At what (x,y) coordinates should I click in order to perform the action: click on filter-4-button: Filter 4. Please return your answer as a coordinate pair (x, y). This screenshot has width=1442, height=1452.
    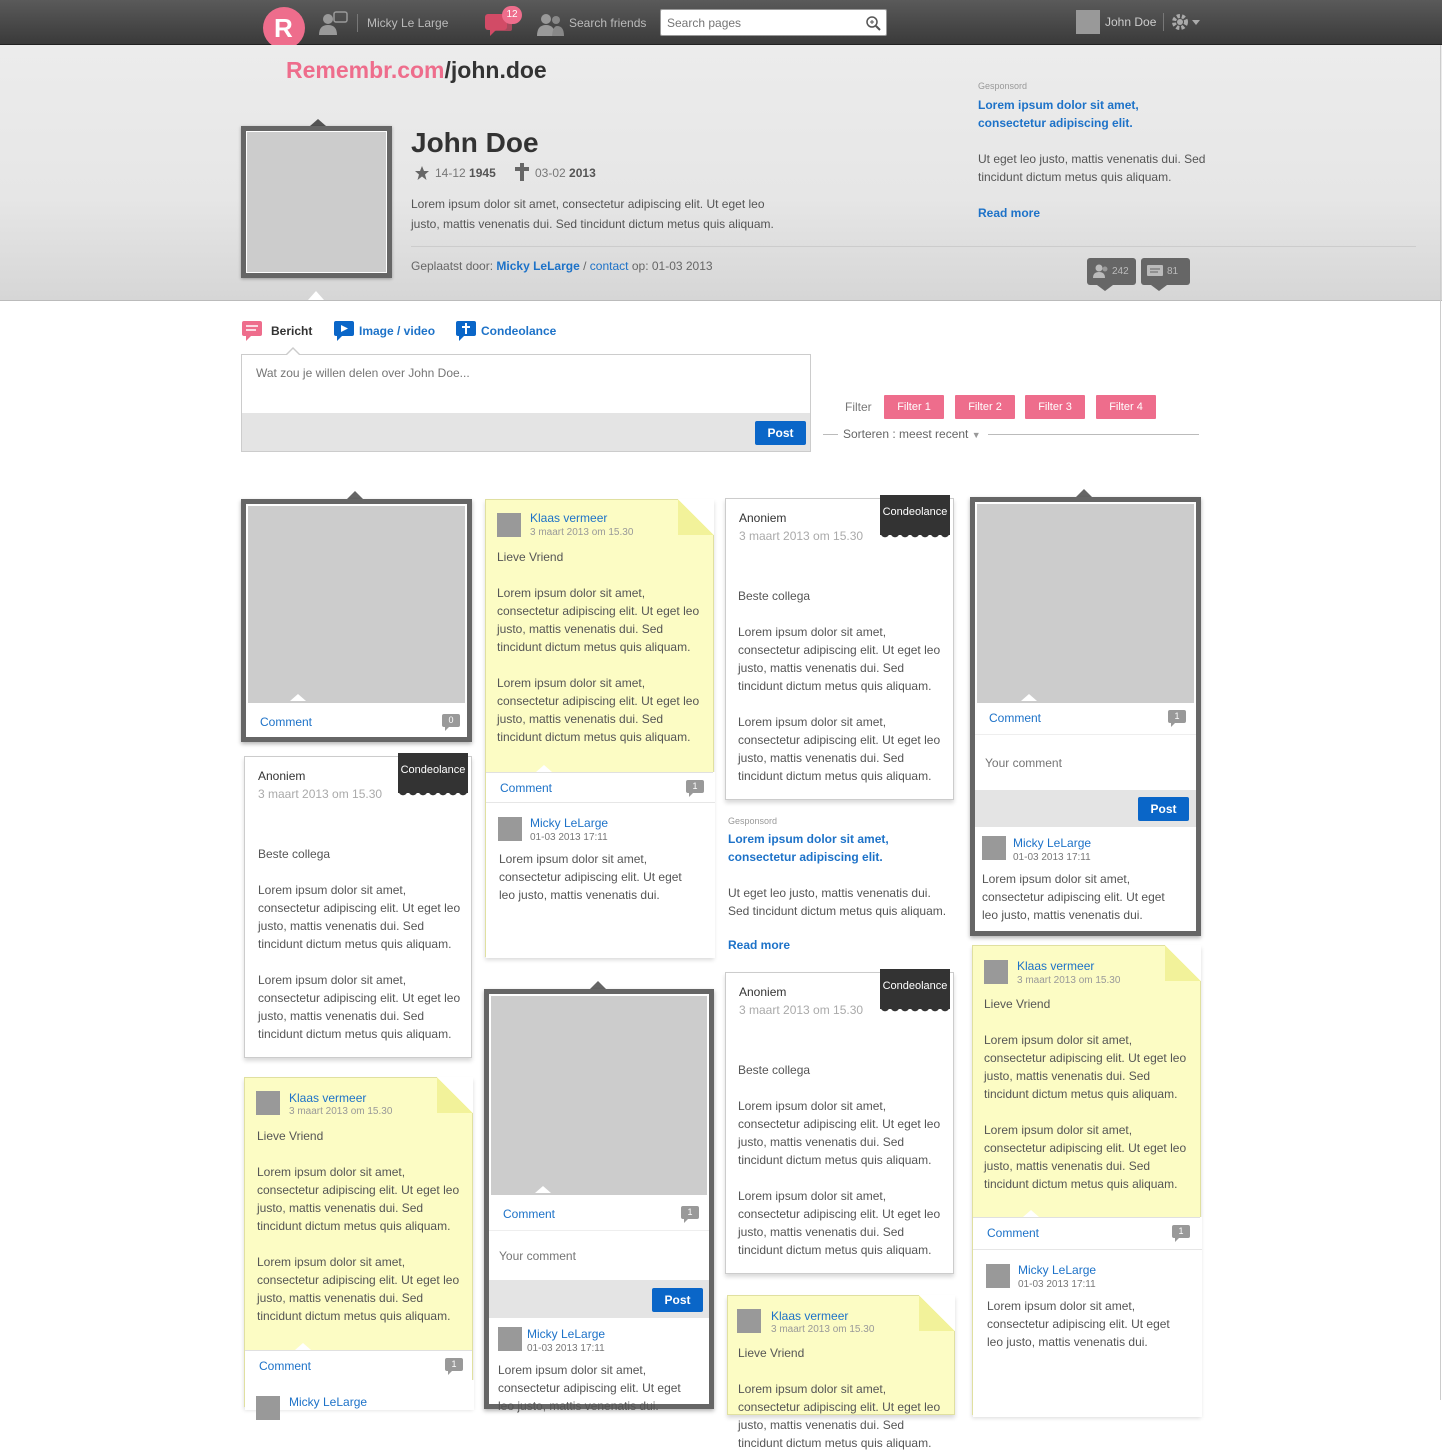
    Looking at the image, I should click on (1126, 407).